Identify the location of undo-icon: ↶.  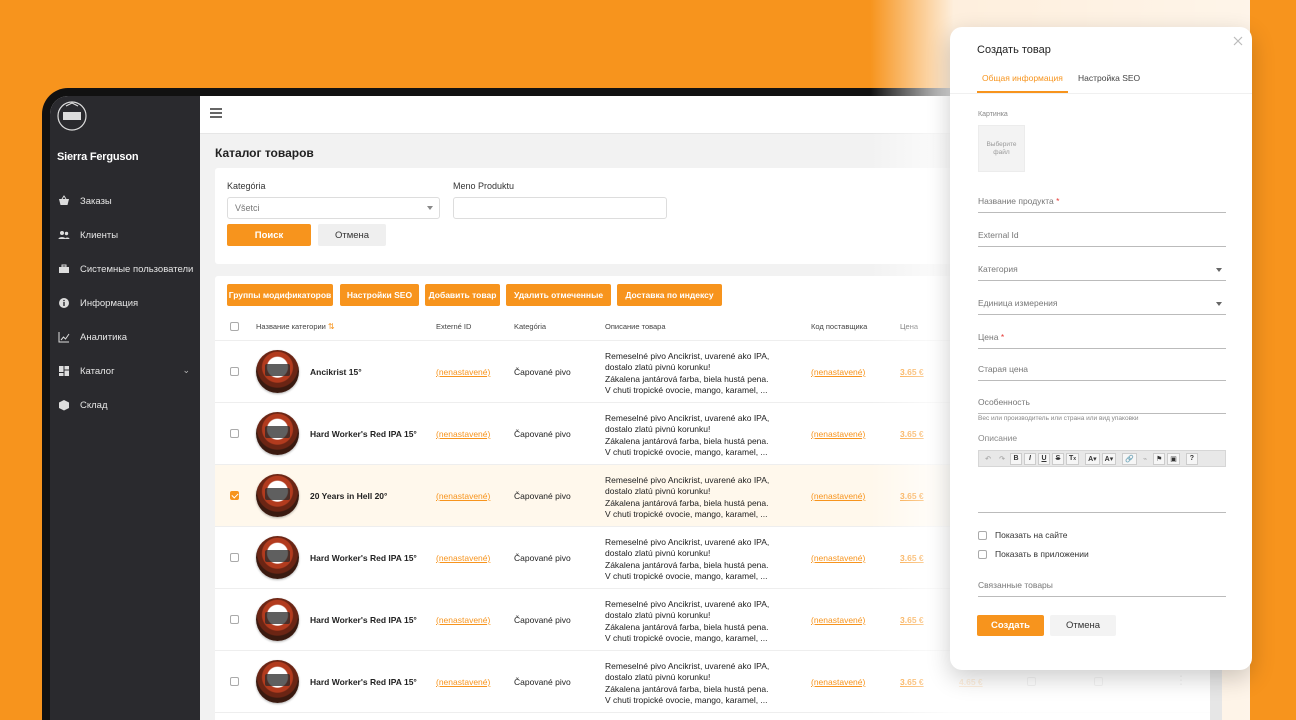
(988, 459).